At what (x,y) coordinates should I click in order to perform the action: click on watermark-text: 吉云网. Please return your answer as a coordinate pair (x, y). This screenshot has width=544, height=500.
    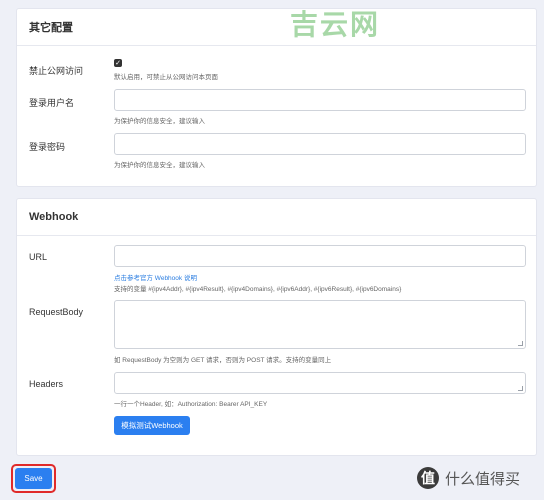
    Looking at the image, I should click on (335, 24).